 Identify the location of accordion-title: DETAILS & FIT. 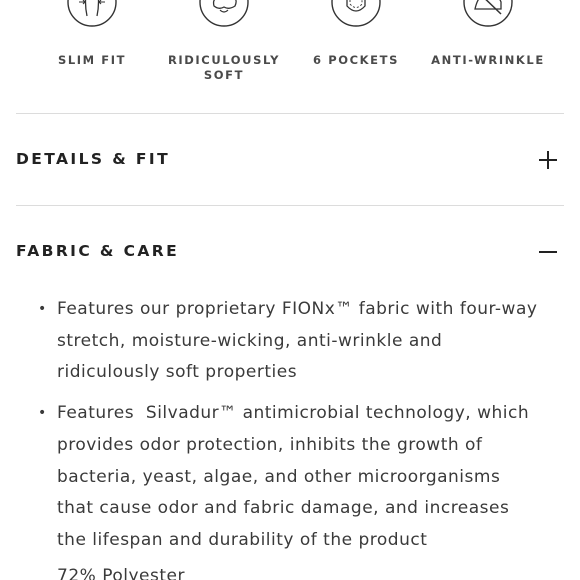
(93, 159).